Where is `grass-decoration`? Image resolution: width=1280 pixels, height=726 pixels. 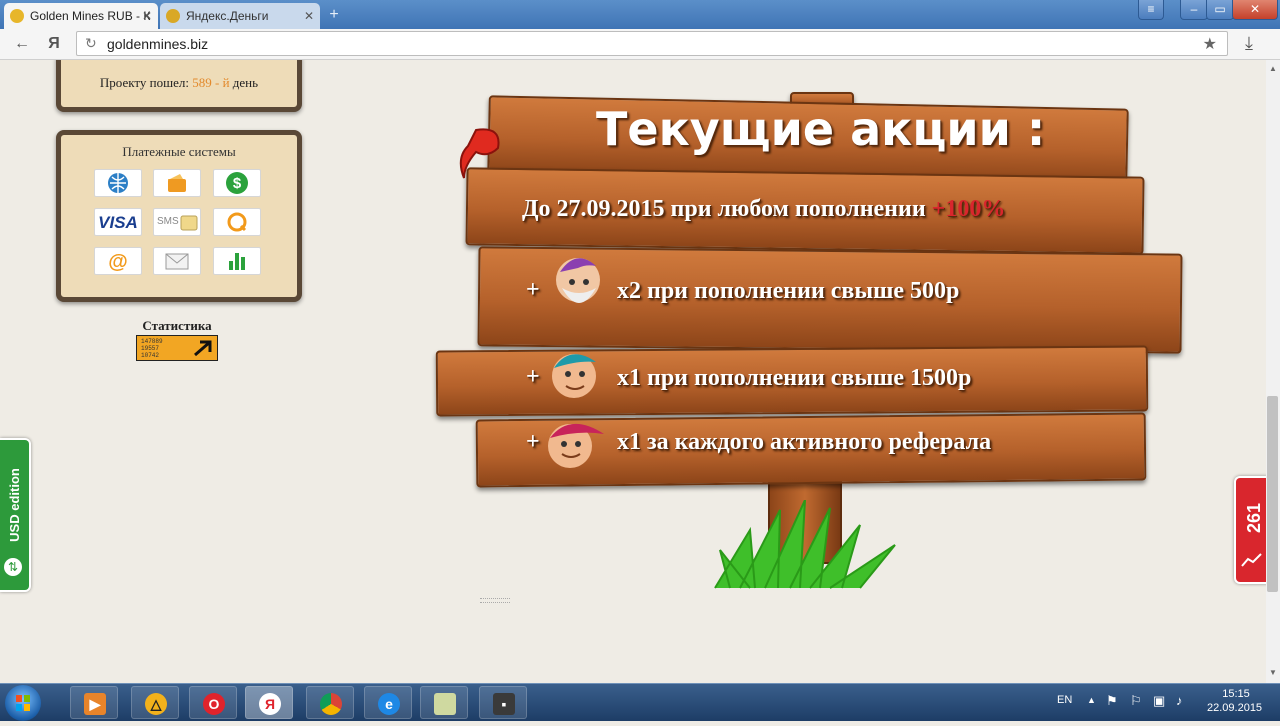
grass-decoration is located at coordinates (805, 544).